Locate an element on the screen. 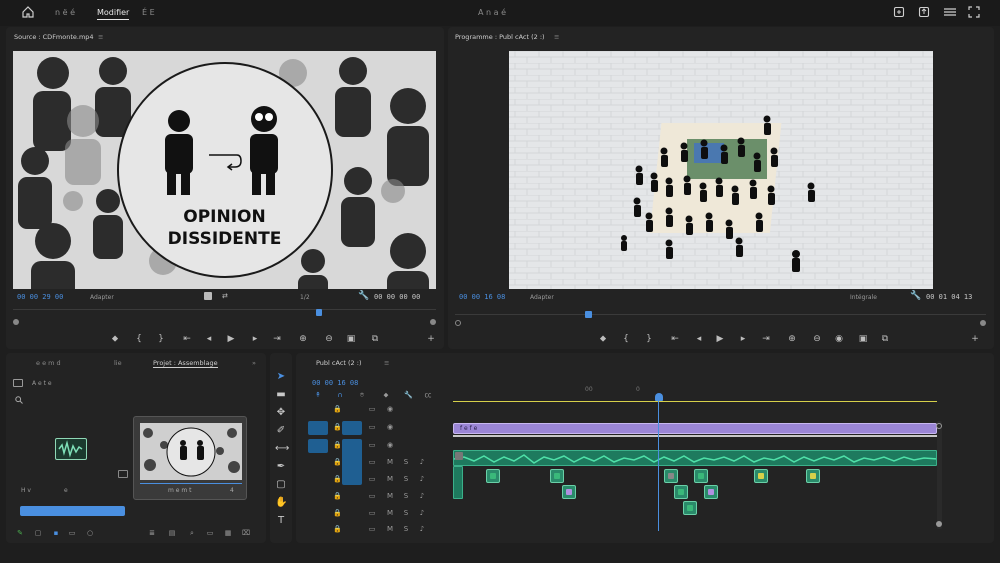  solo-8-icon: S is located at coordinates (406, 529).